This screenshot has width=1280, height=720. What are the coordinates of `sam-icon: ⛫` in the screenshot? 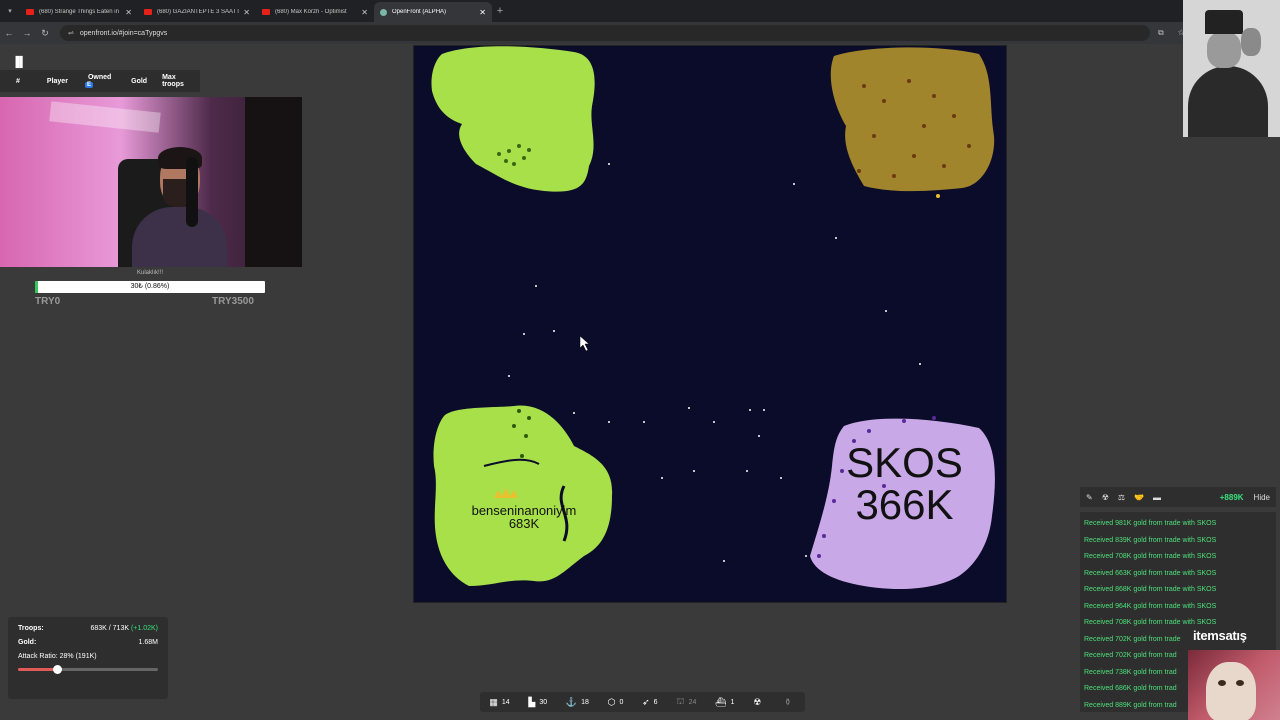 It's located at (680, 701).